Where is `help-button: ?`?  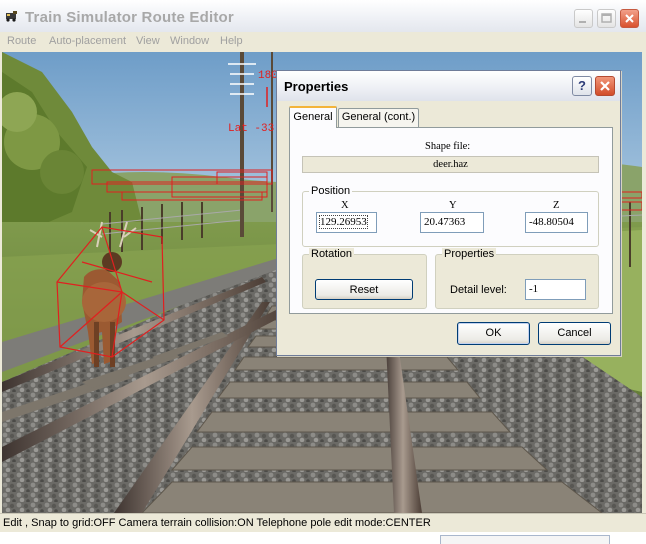
help-button: ? is located at coordinates (582, 86).